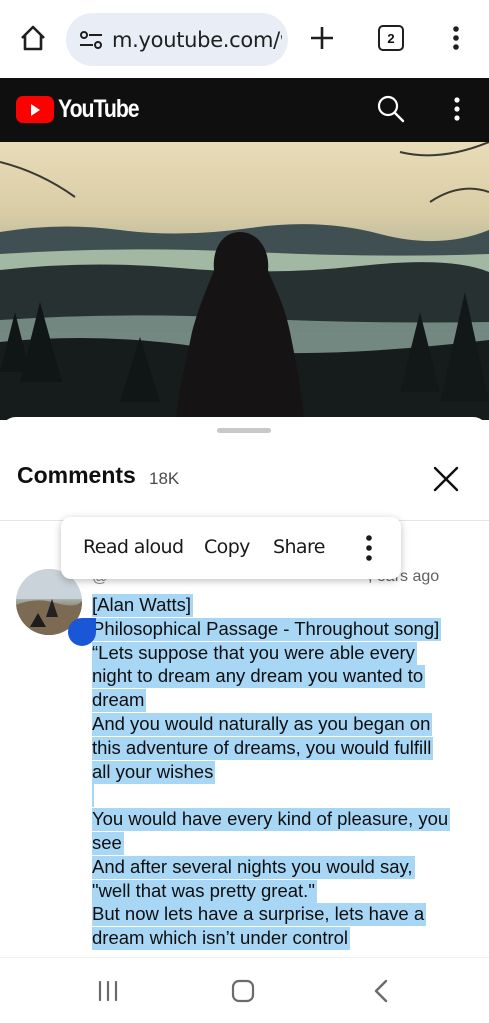 The height and width of the screenshot is (1023, 489). Describe the element at coordinates (99, 109) in the screenshot. I see `youtube-wordmark: YouTube` at that location.